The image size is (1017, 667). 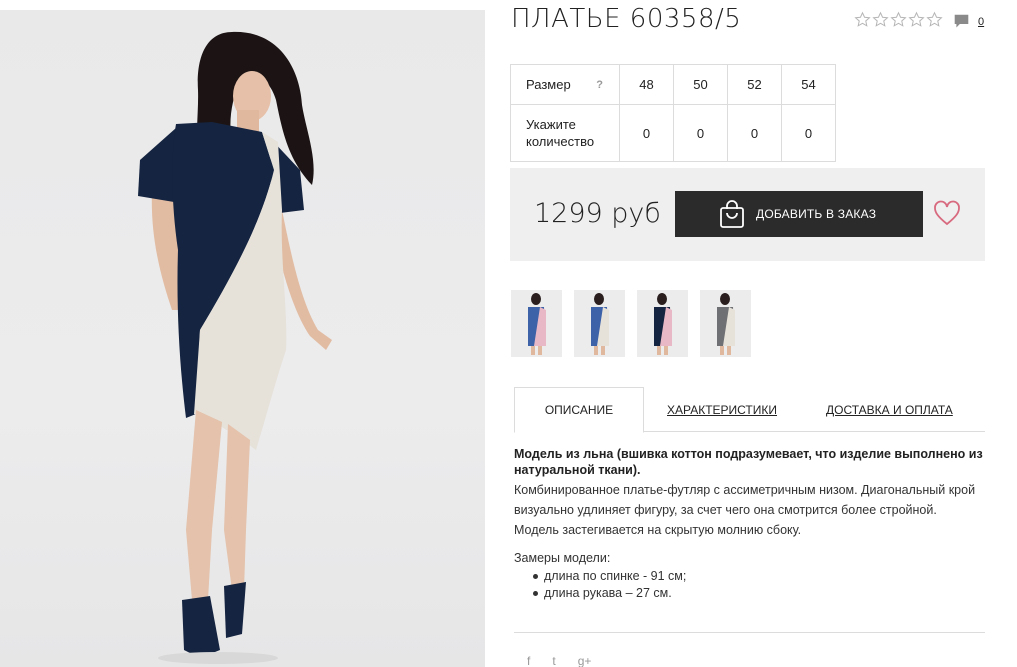 I want to click on social-share: f t g+, so click(x=559, y=660).